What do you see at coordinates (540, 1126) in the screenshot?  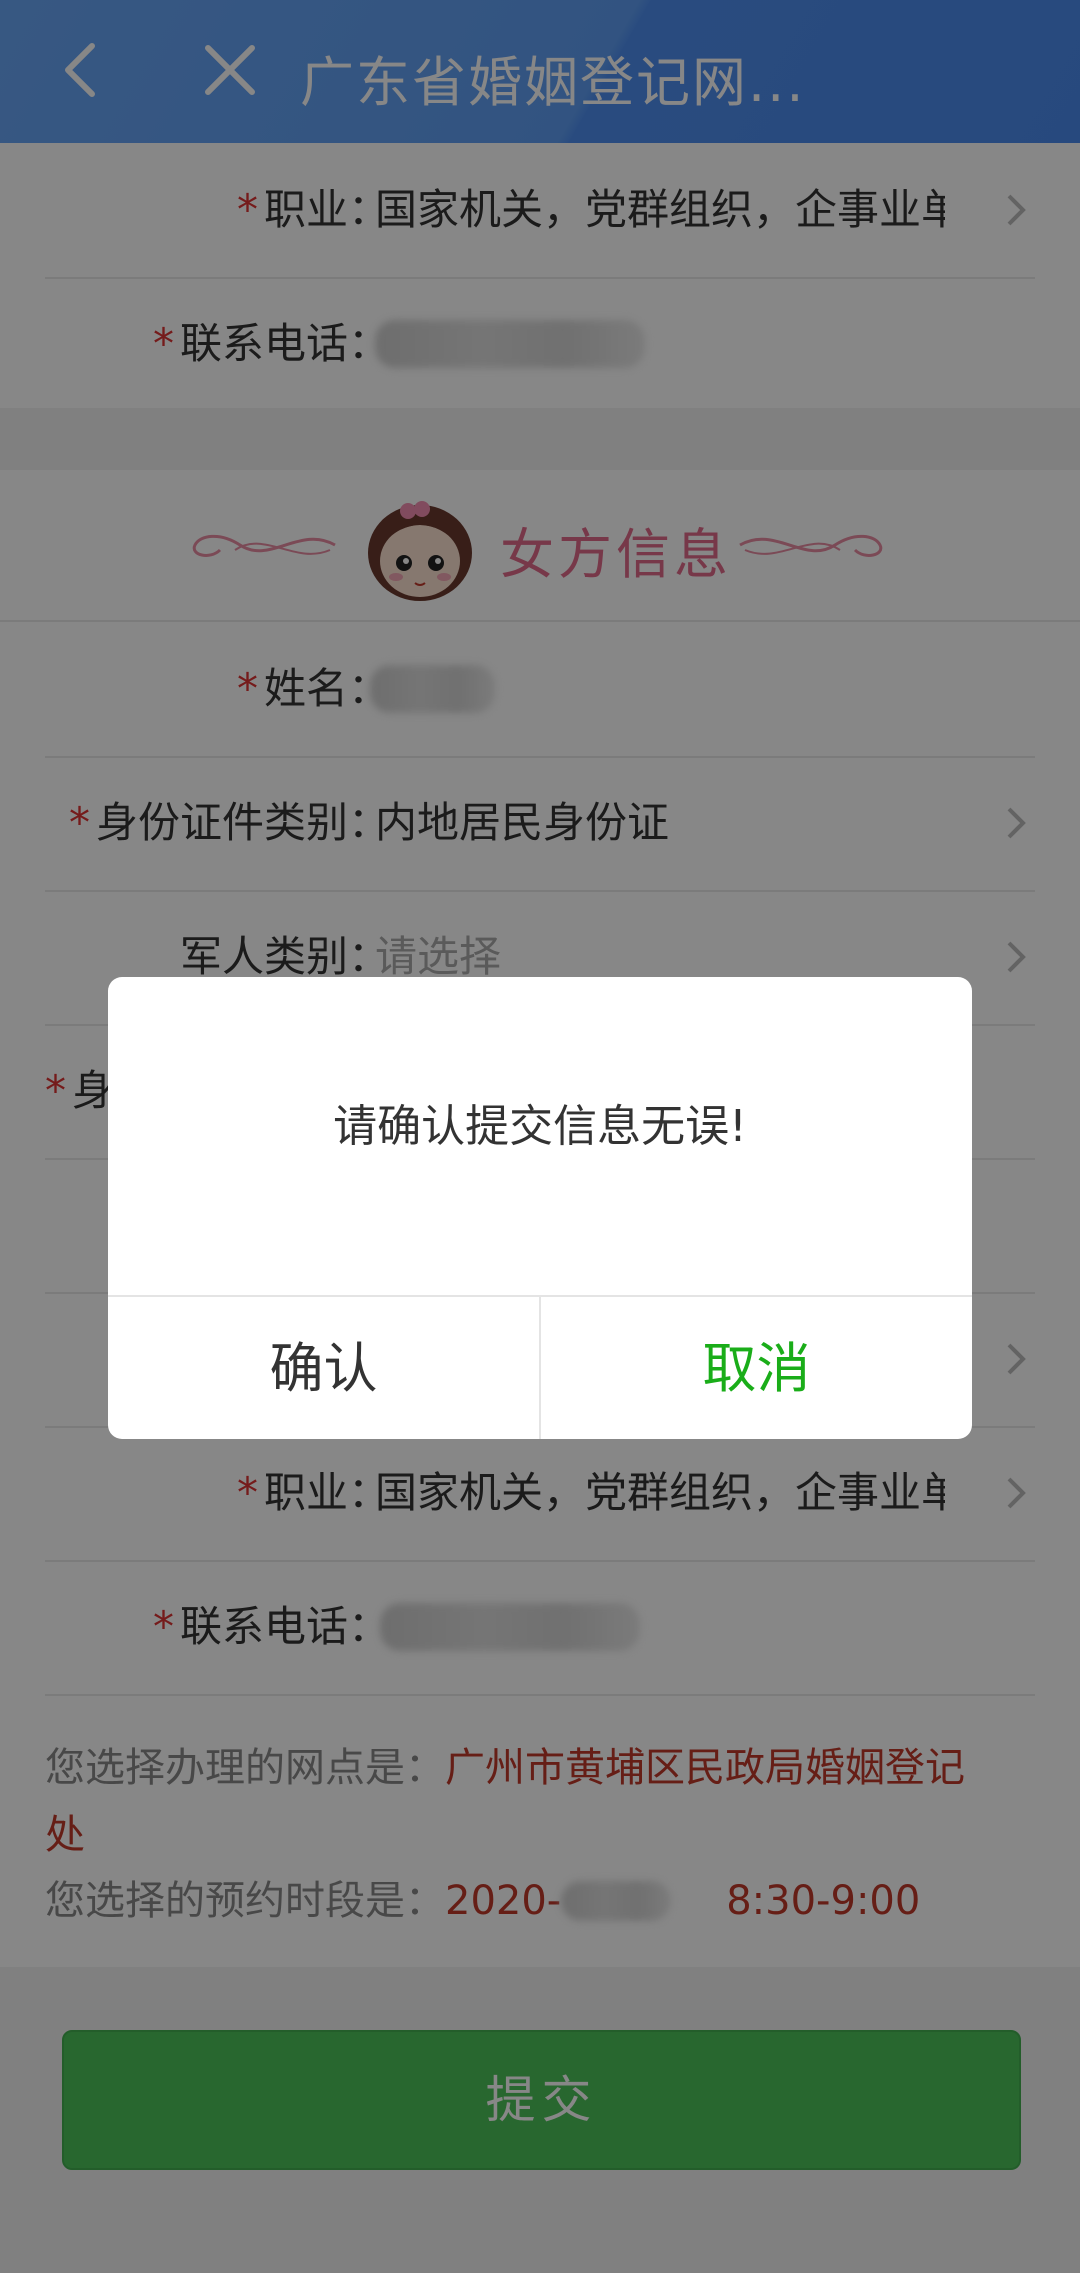 I see `dialog-message: 请确认提交信息无误!` at bounding box center [540, 1126].